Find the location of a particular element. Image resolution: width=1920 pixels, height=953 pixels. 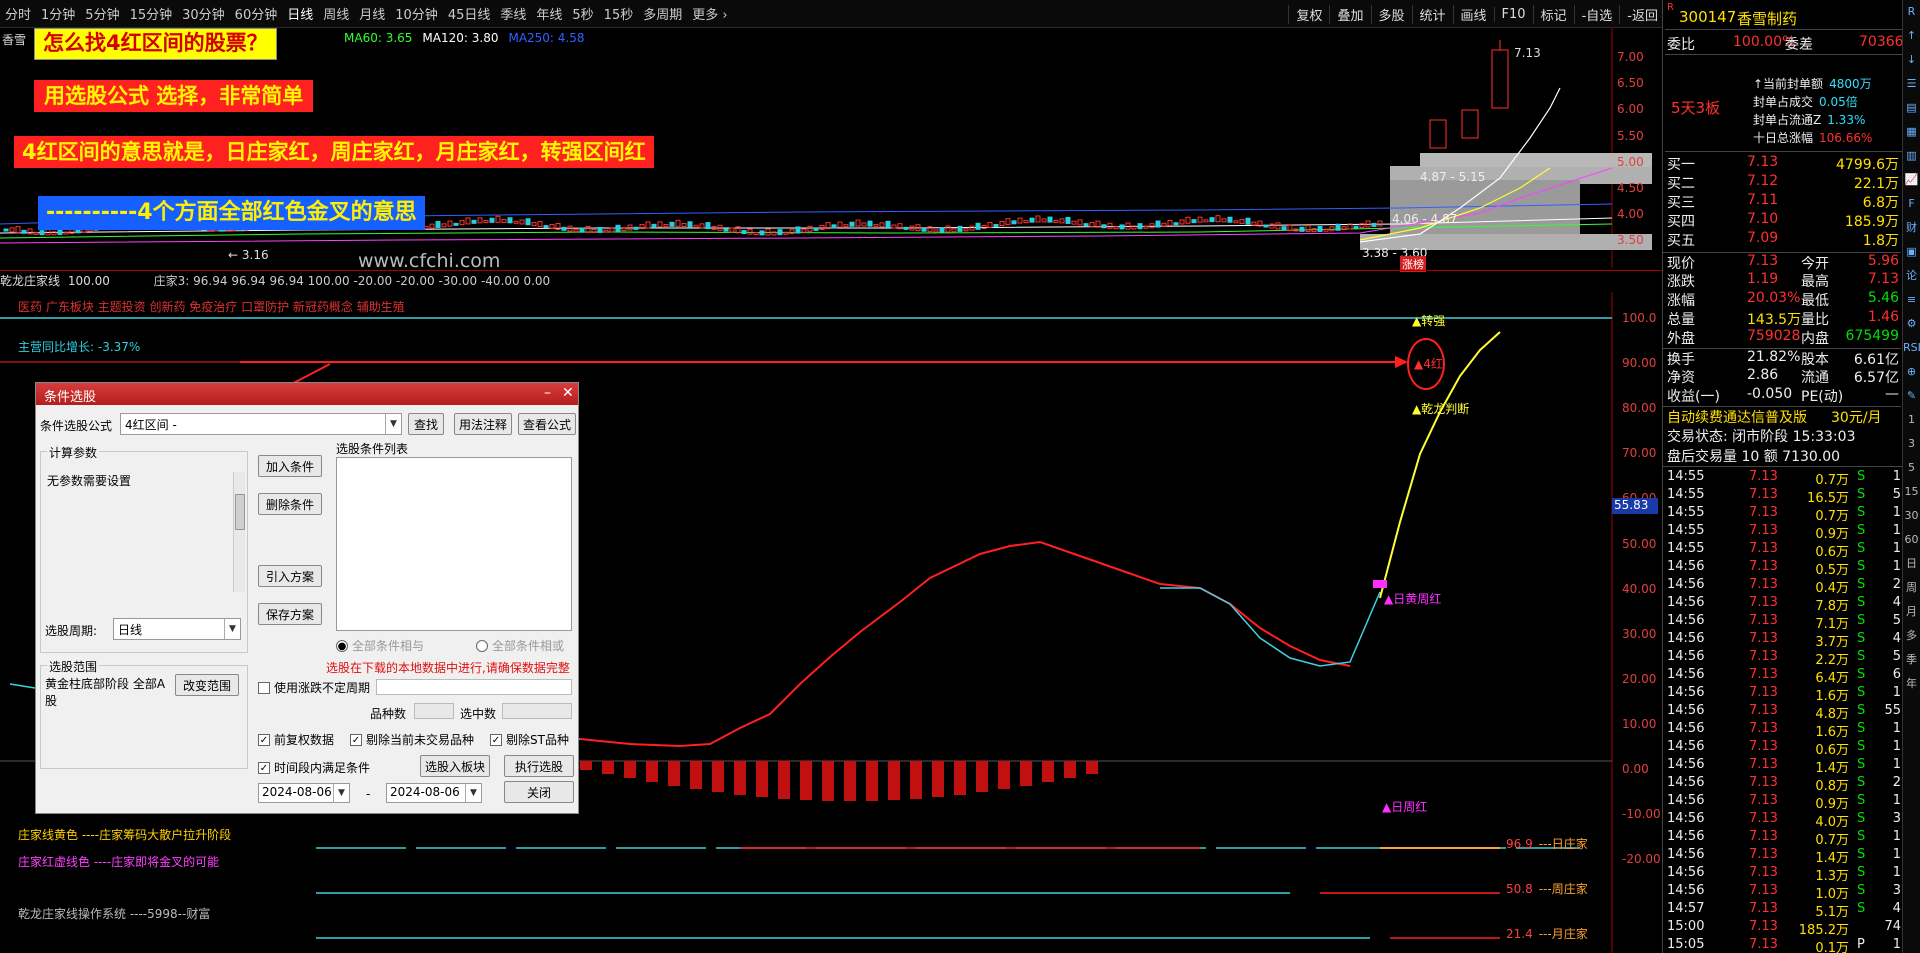

delete-condition-button: 删除条件 is located at coordinates (290, 504).